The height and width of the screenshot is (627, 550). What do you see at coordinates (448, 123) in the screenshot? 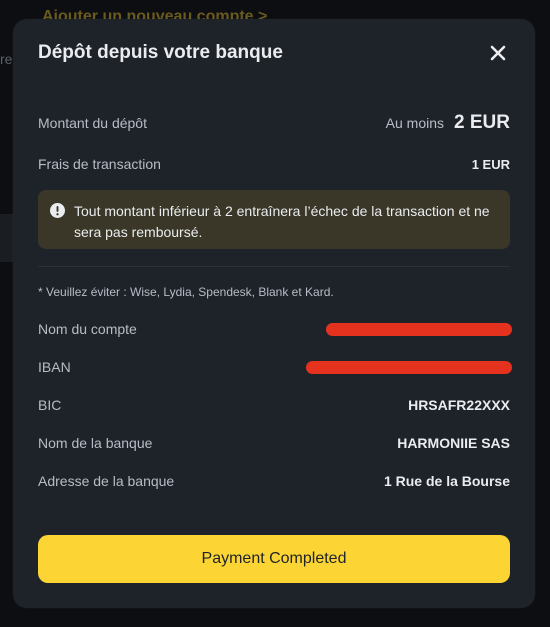
I see `deposit-amount: Au moins 2 EUR` at bounding box center [448, 123].